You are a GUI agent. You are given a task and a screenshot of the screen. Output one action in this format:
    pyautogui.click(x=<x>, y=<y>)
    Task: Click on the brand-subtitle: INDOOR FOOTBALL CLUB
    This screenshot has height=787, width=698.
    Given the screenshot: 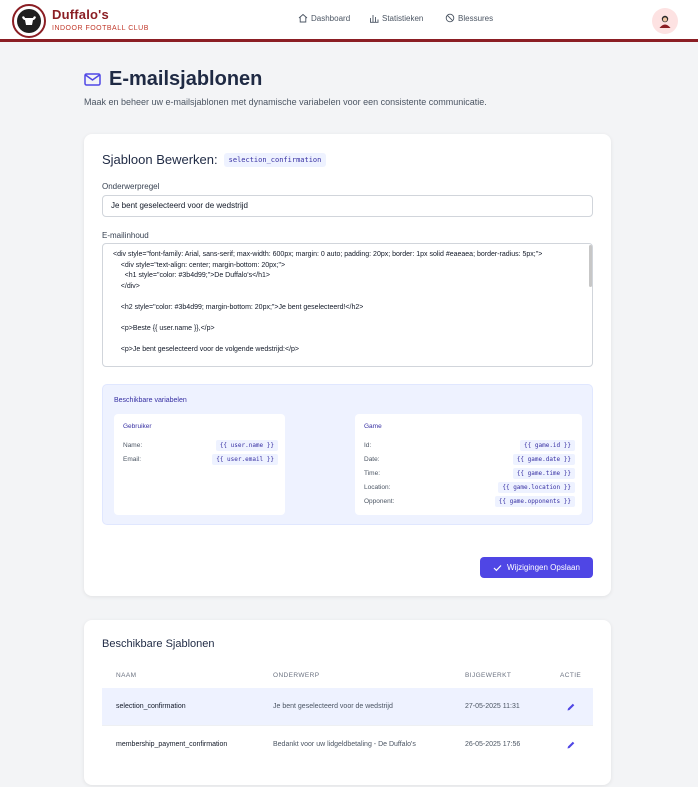 What is the action you would take?
    pyautogui.click(x=100, y=28)
    